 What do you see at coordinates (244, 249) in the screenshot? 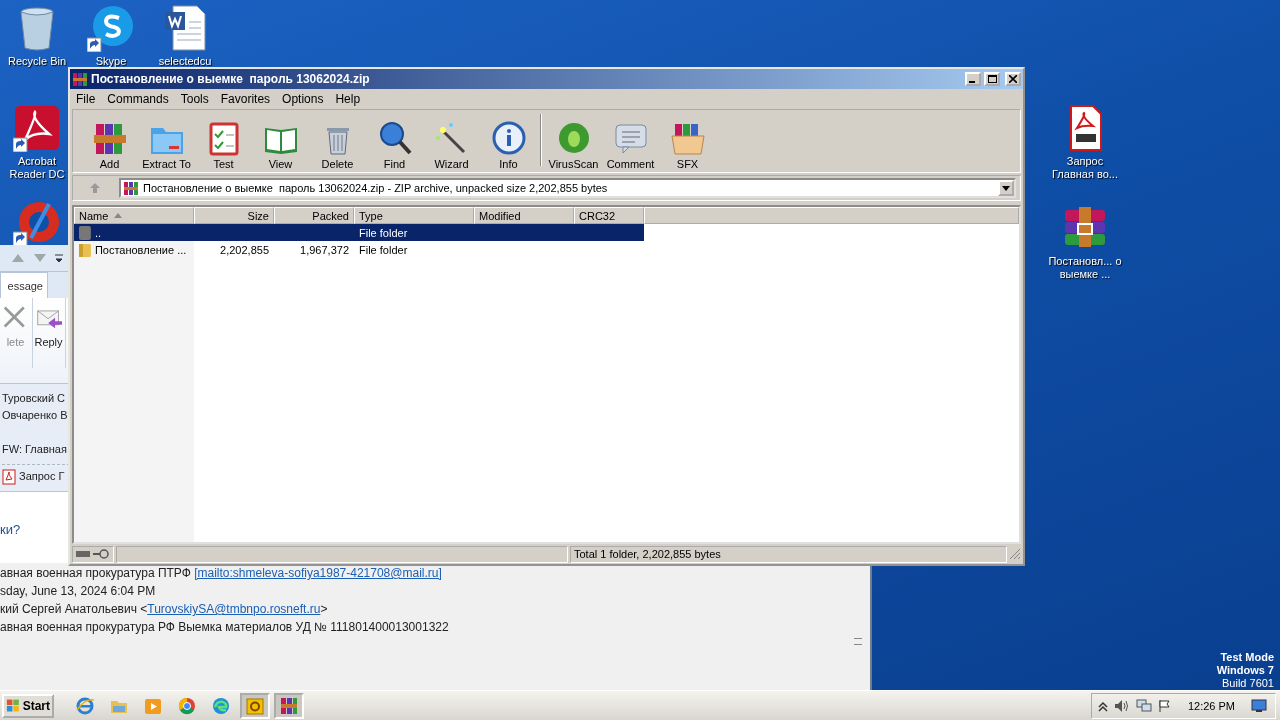
I see `table-cell-text: 2,202,855` at bounding box center [244, 249].